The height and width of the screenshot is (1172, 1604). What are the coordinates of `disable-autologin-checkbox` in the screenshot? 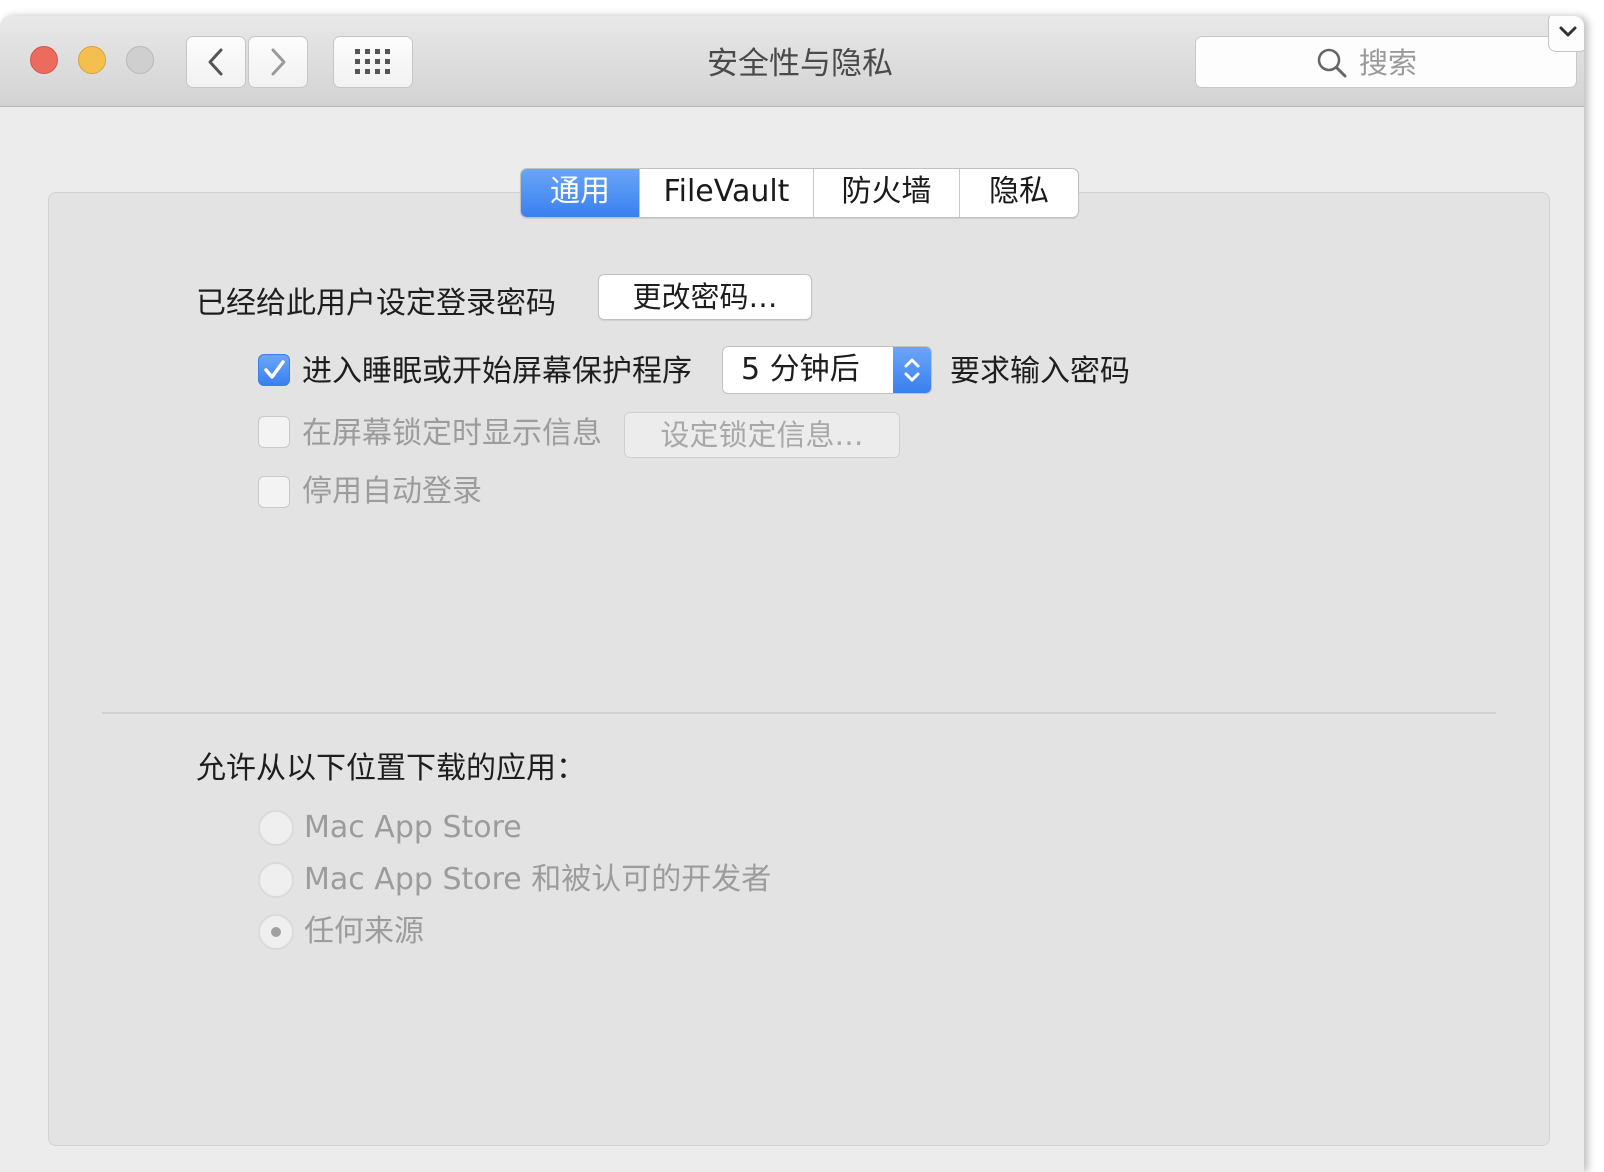 It's located at (274, 492).